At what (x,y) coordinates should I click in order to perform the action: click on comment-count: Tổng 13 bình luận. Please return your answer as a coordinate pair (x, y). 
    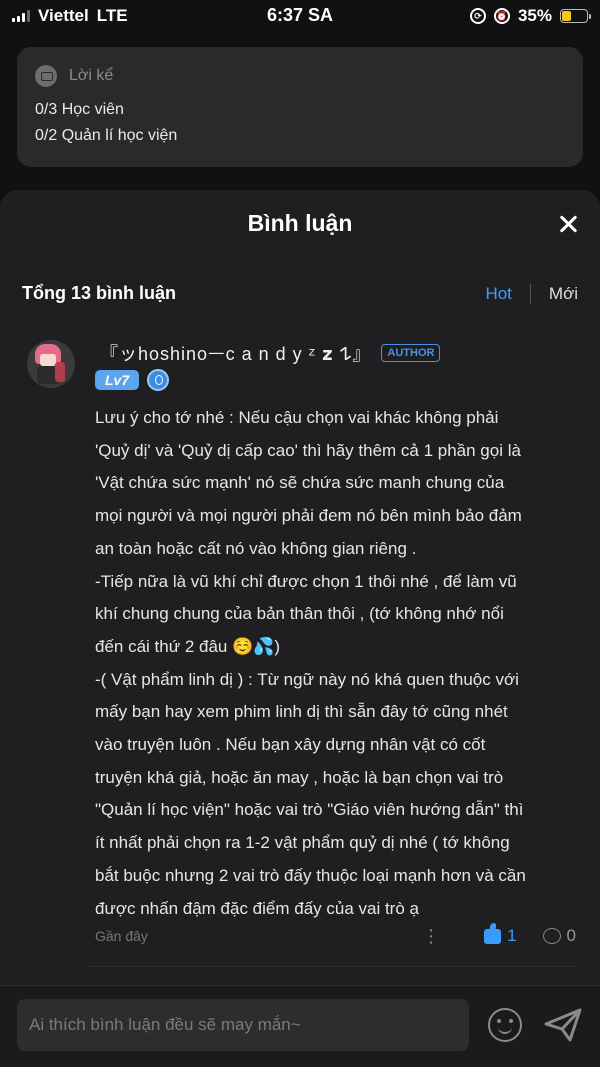
    Looking at the image, I should click on (99, 293).